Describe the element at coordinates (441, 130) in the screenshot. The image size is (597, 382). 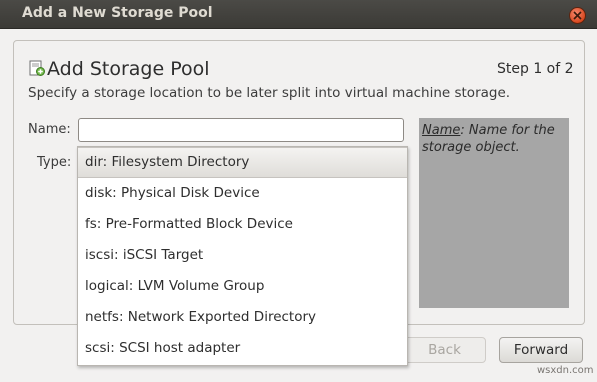
I see `help-term: Name` at that location.